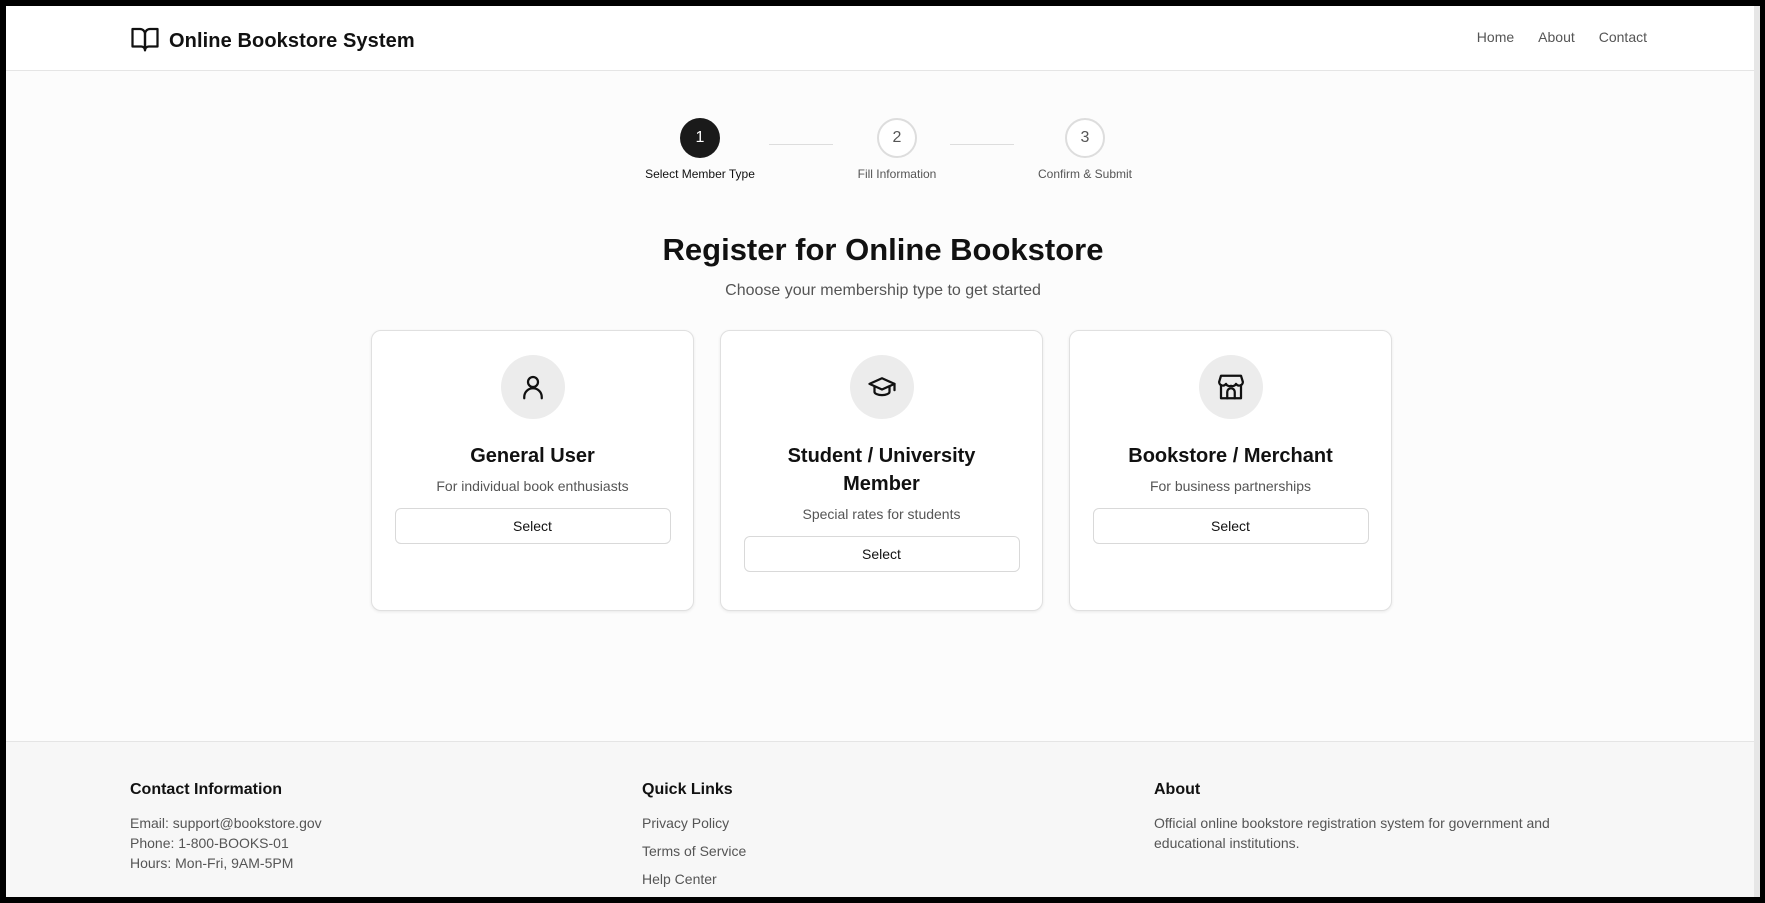 The height and width of the screenshot is (903, 1765). Describe the element at coordinates (532, 387) in the screenshot. I see `user-icon` at that location.